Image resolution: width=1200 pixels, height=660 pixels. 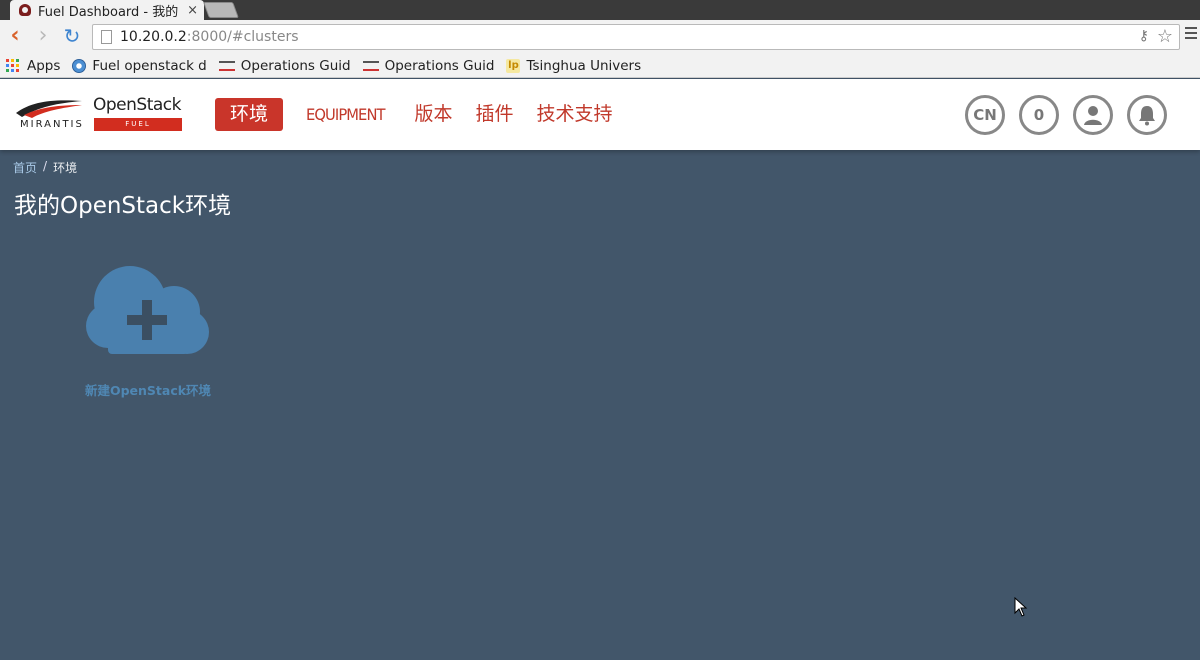 What do you see at coordinates (433, 114) in the screenshot?
I see `nav-releases: 版本` at bounding box center [433, 114].